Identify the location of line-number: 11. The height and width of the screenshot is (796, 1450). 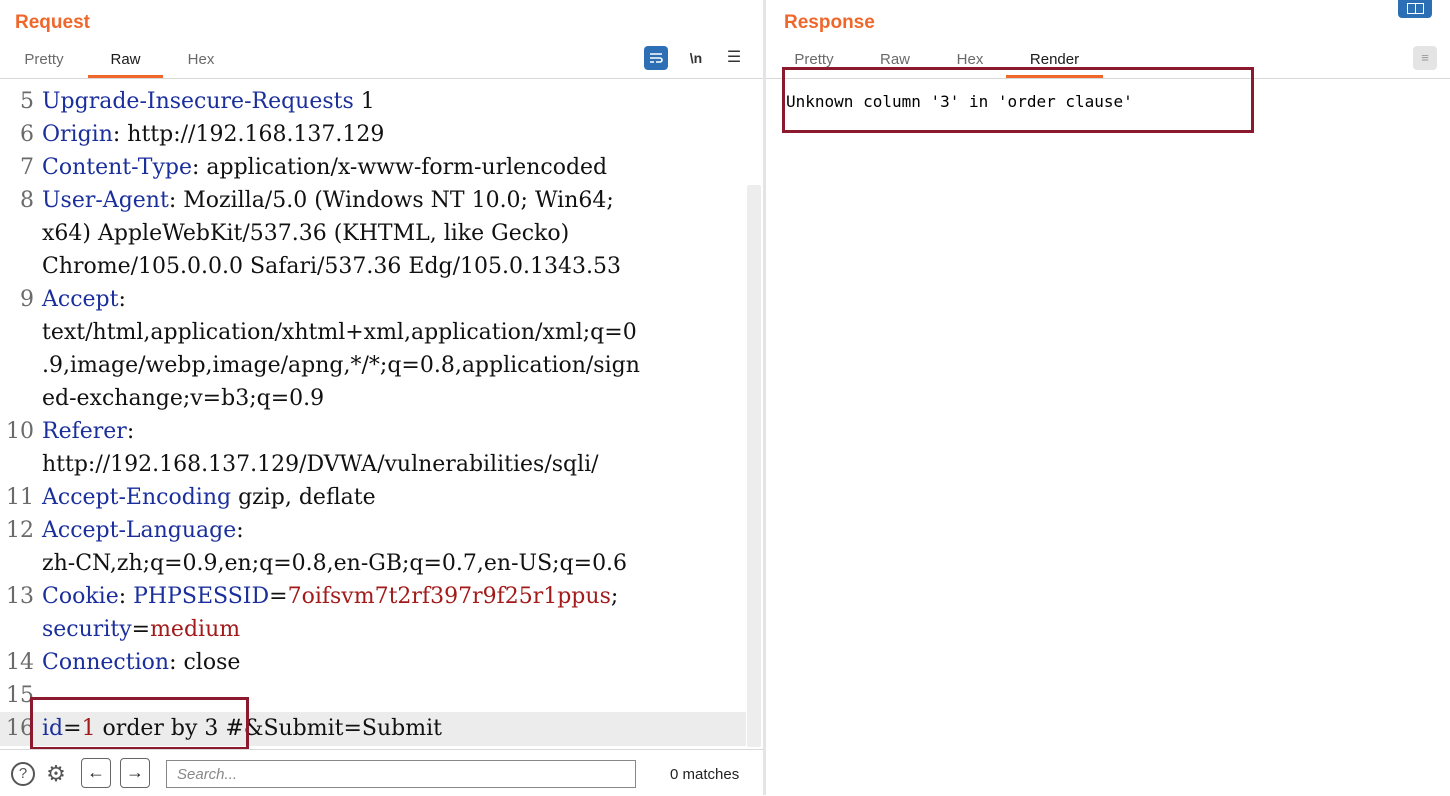
(20, 497).